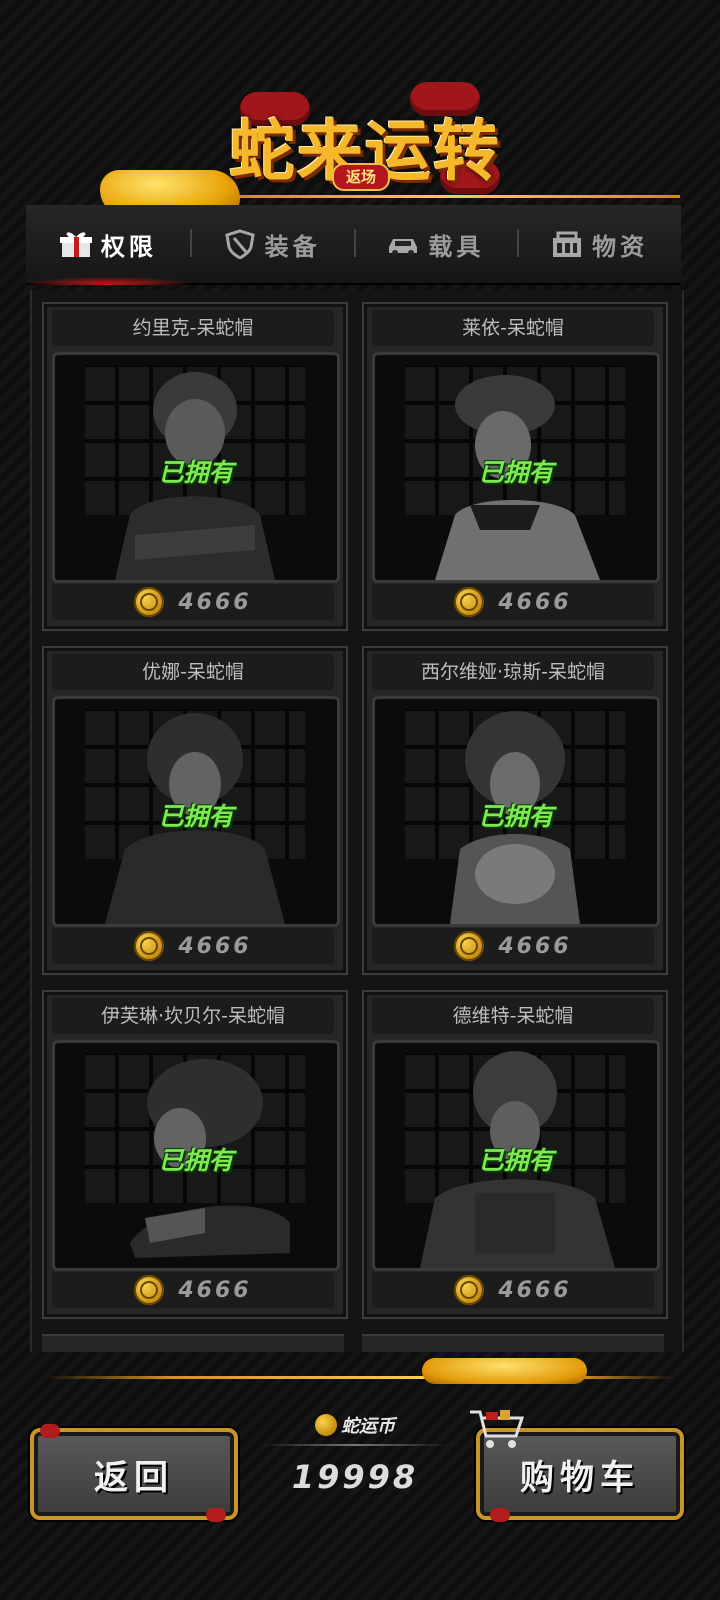 The width and height of the screenshot is (720, 1600). Describe the element at coordinates (456, 246) in the screenshot. I see `tab-label: 载具` at that location.